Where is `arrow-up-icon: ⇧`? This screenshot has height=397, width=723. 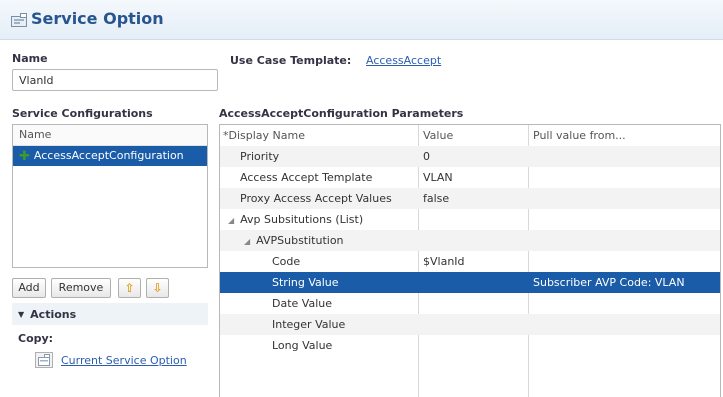 arrow-up-icon: ⇧ is located at coordinates (129, 288).